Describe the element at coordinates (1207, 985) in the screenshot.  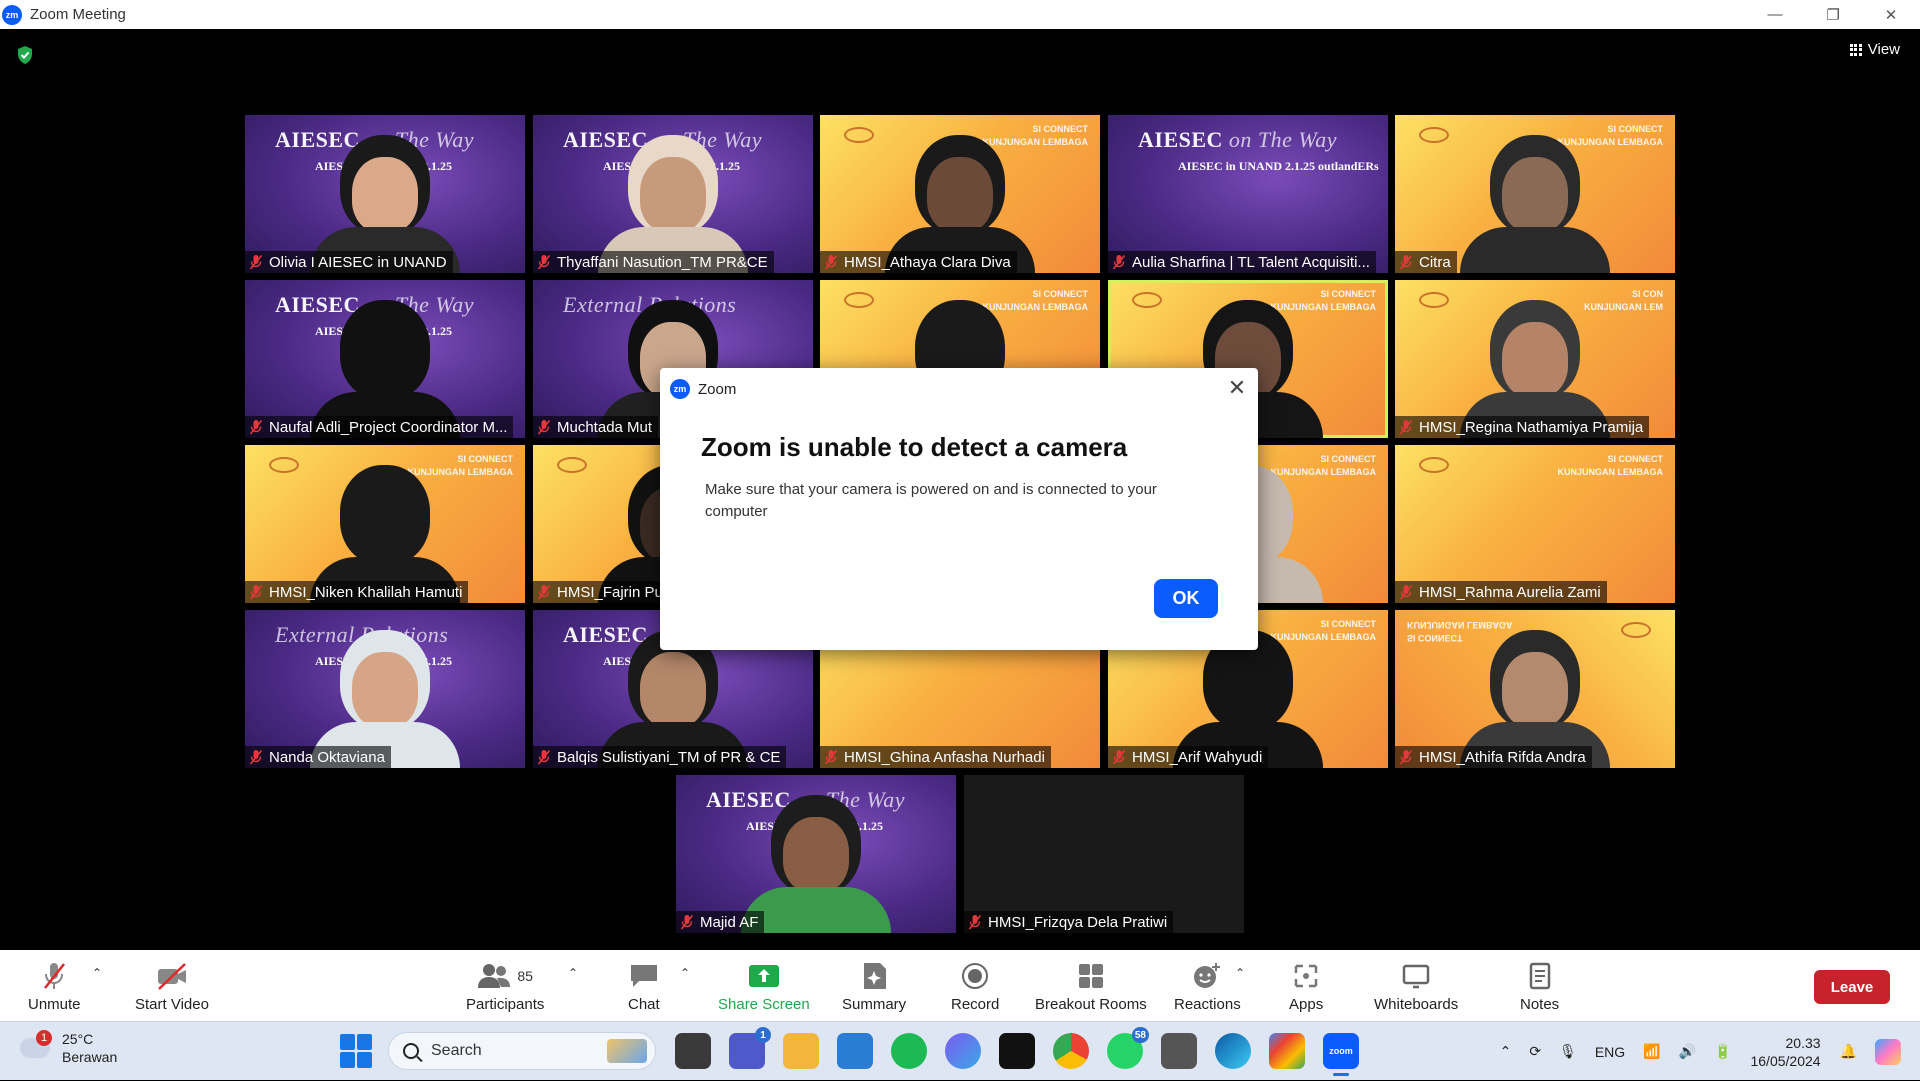
I see `reactions-button: Reactions` at that location.